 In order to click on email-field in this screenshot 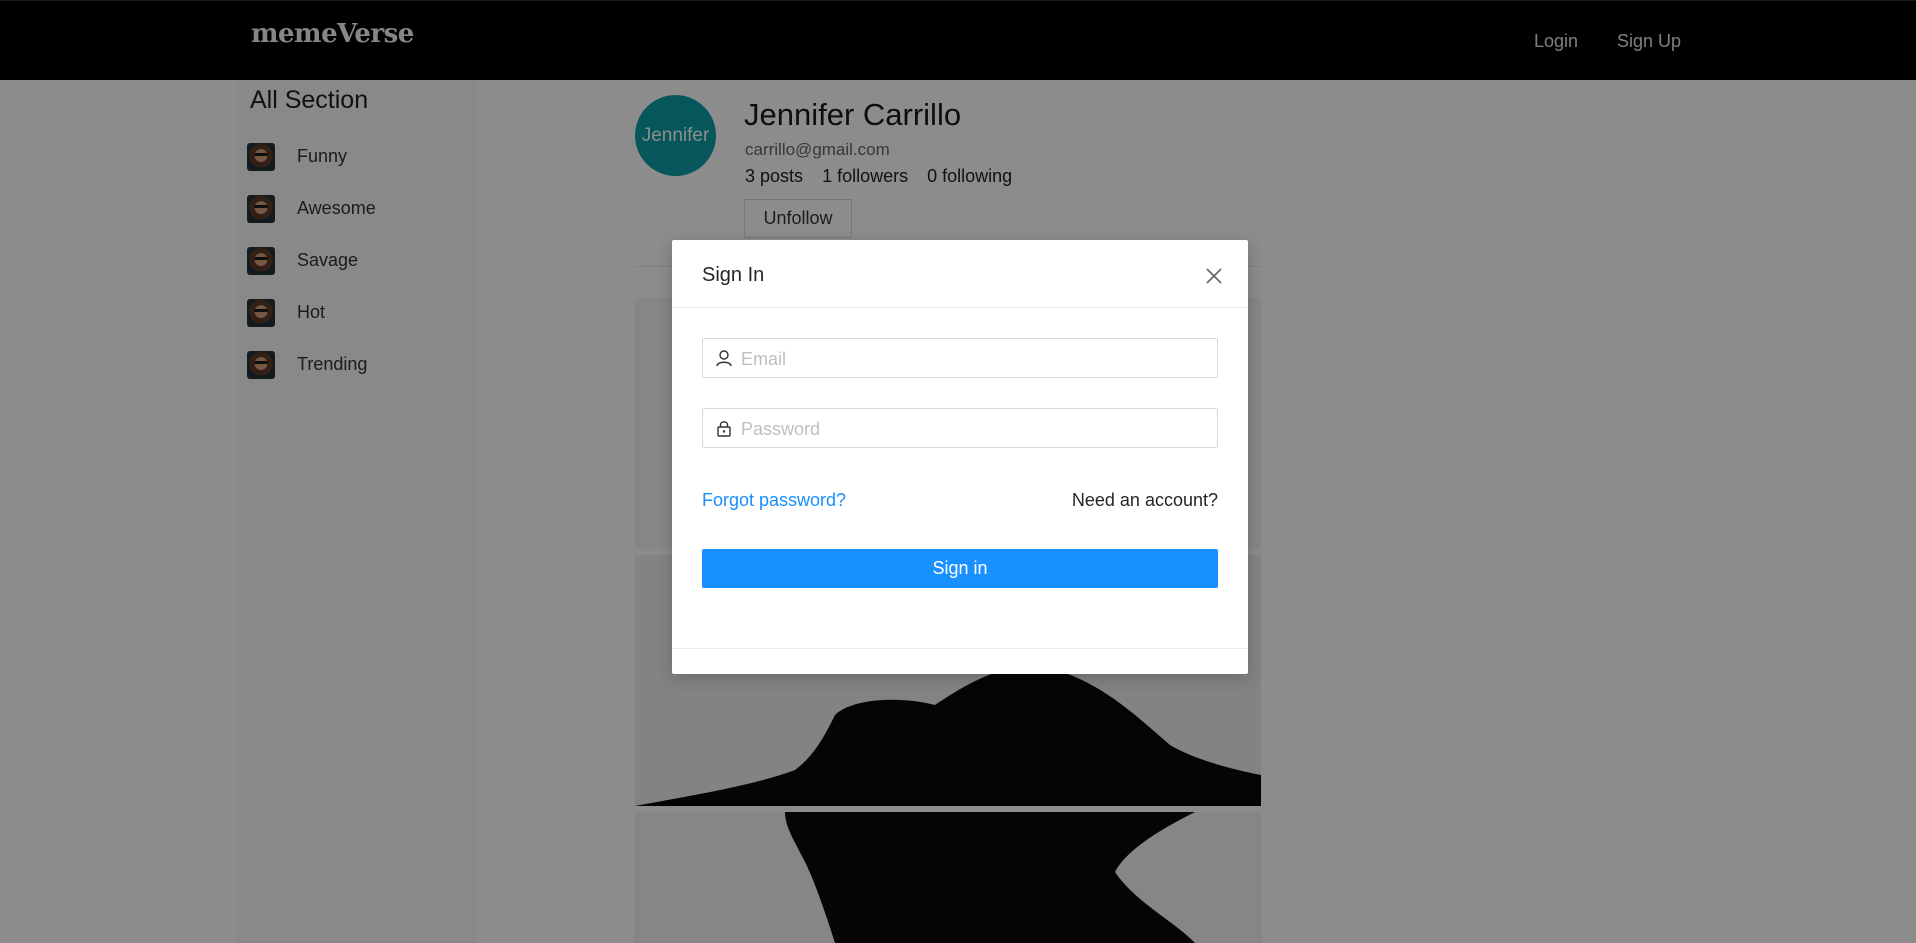, I will do `click(960, 358)`.